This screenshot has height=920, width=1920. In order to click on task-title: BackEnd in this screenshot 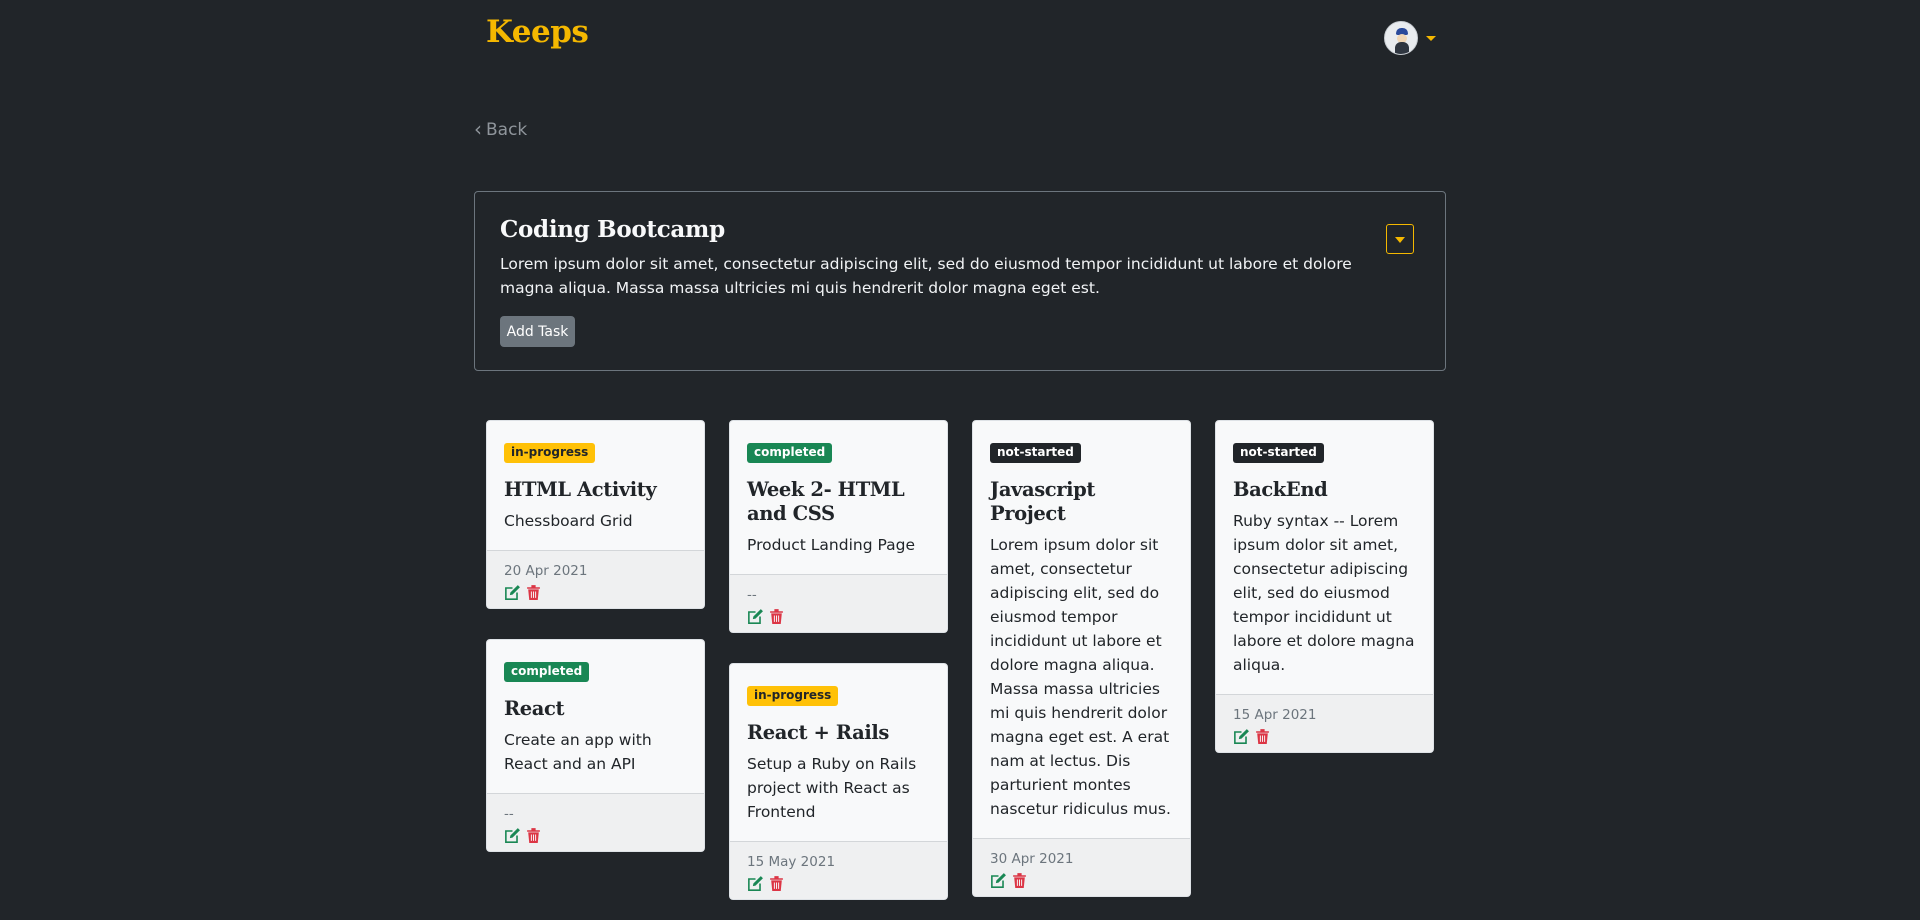, I will do `click(1280, 489)`.